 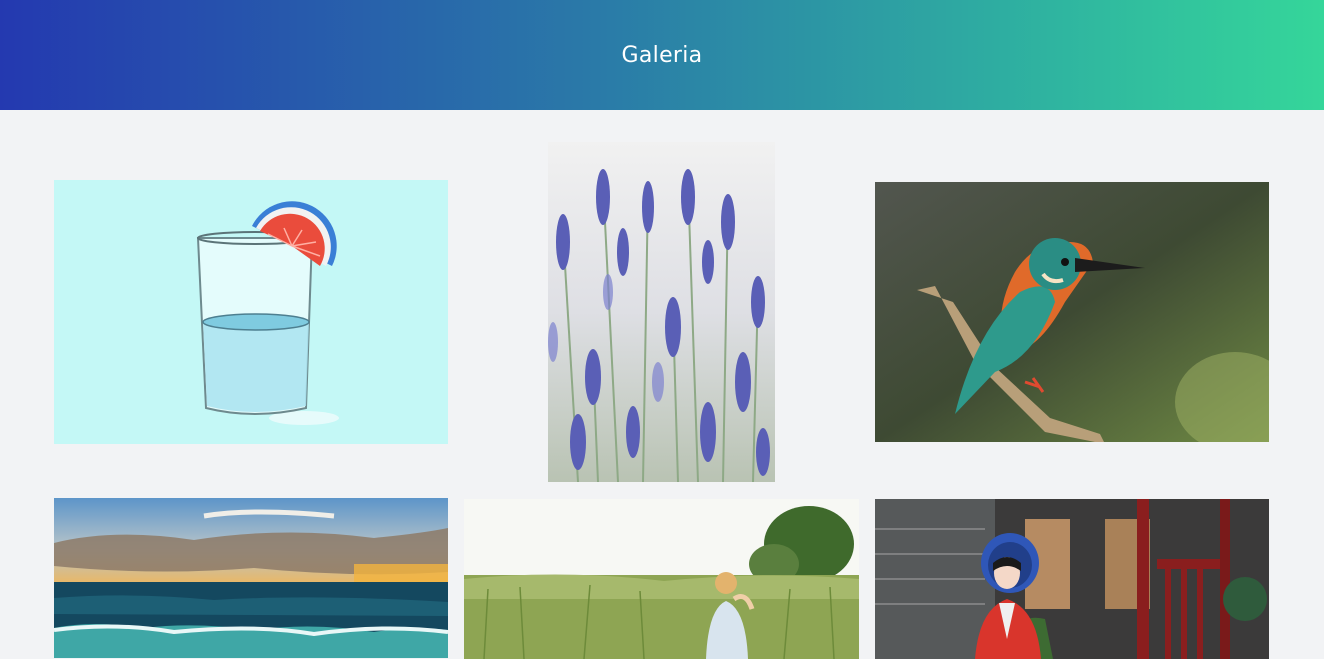 I want to click on gallery-photo-glass, so click(x=251, y=312).